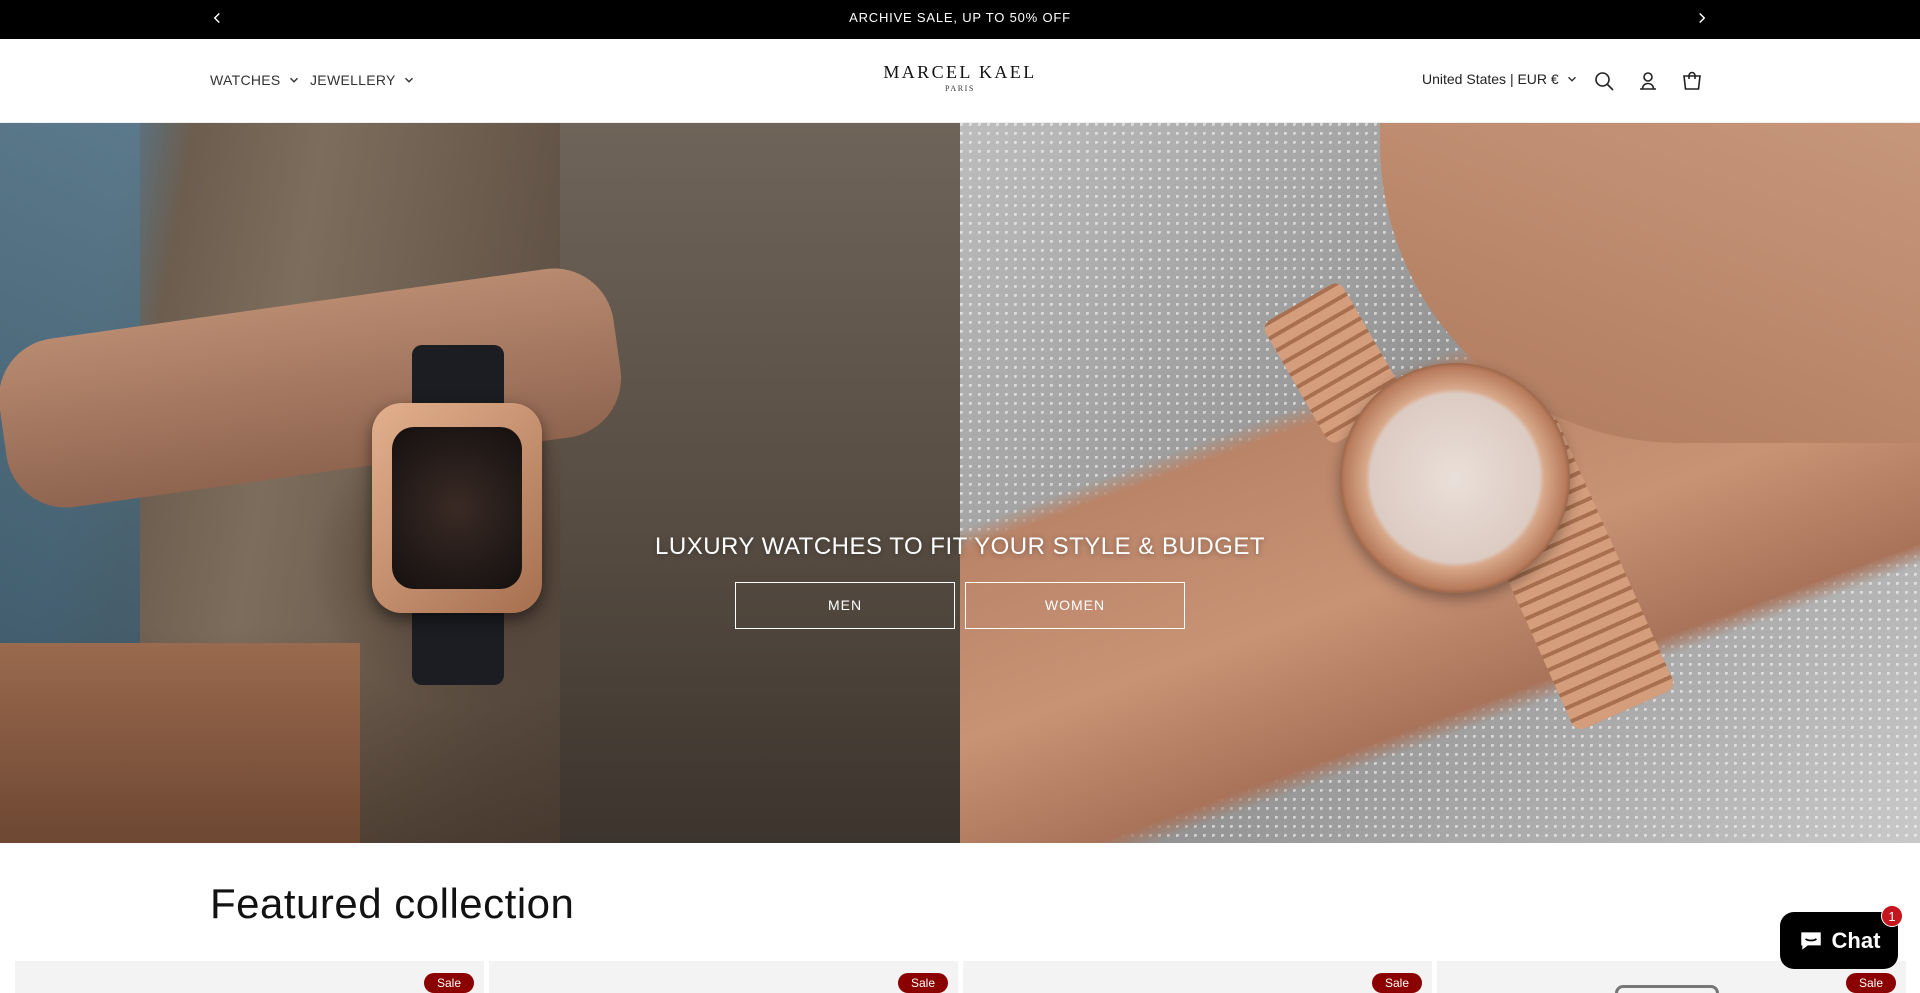  Describe the element at coordinates (1810, 940) in the screenshot. I see `chat-bubble-icon` at that location.